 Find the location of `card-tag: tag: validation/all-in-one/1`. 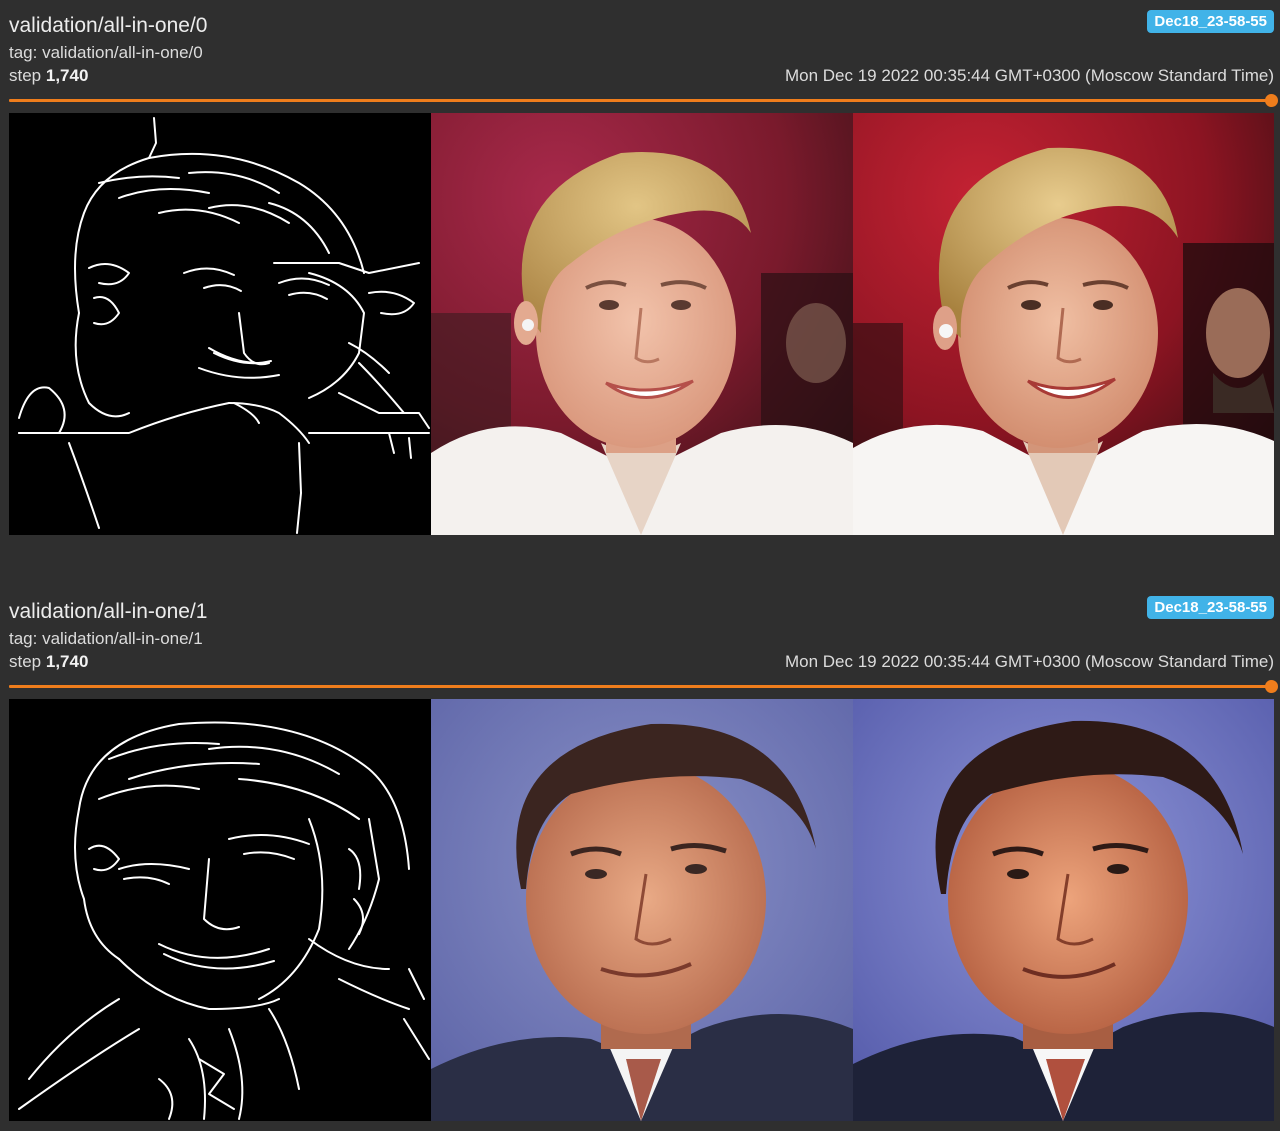

card-tag: tag: validation/all-in-one/1 is located at coordinates (106, 638).